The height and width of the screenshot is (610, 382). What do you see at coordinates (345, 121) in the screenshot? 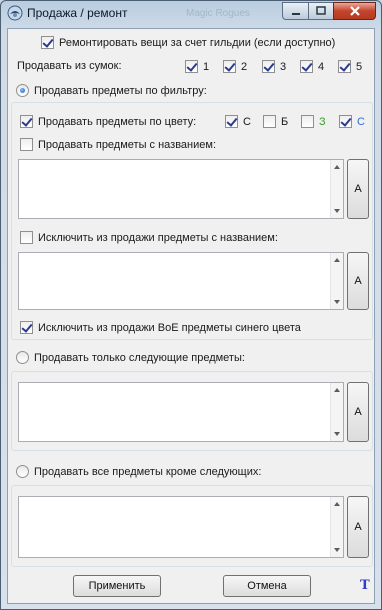
I see `color-blue-checkbox` at bounding box center [345, 121].